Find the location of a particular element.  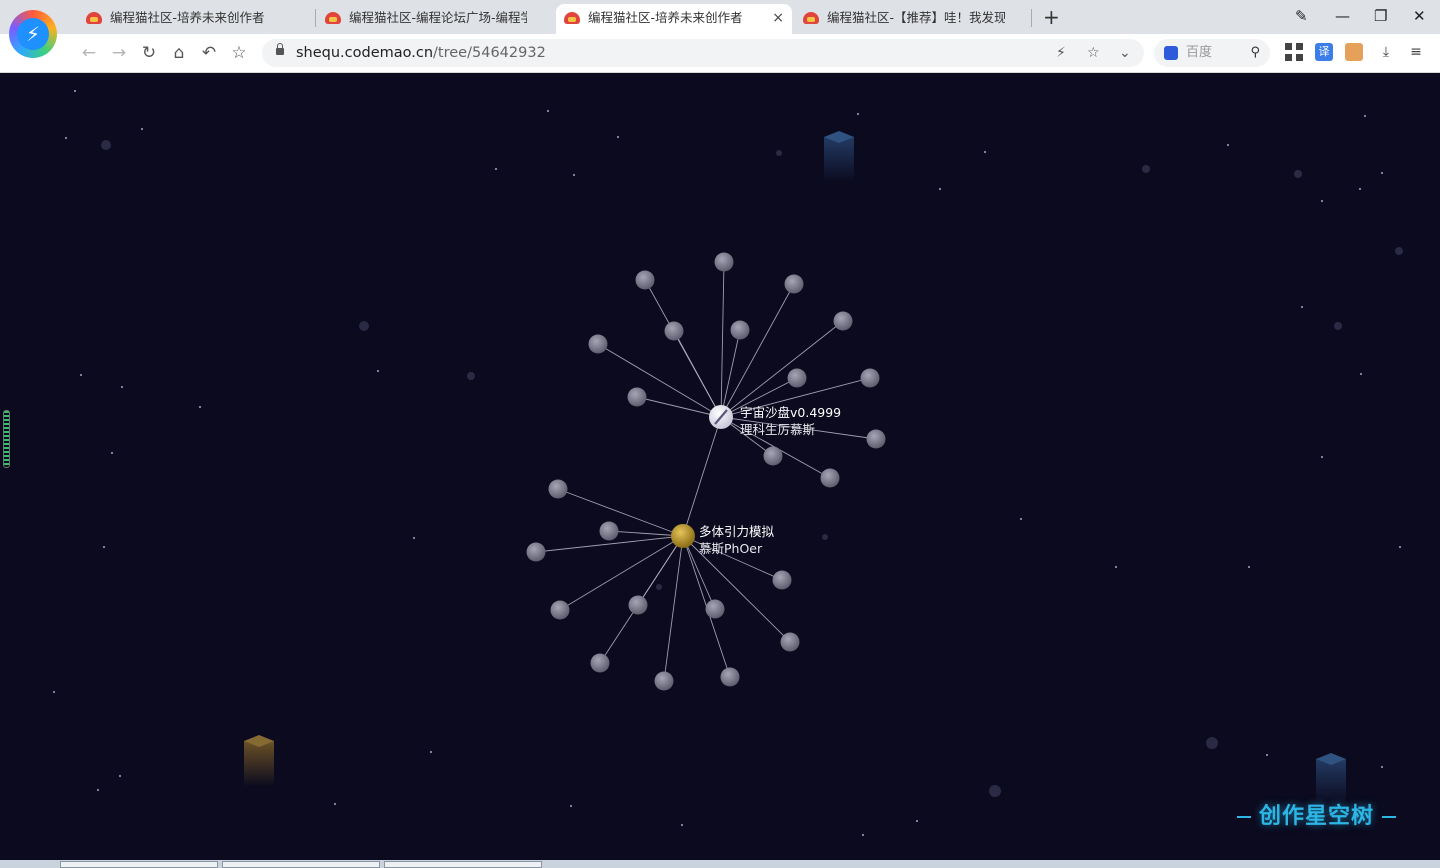

root-node-author: 理科生厉慕斯 is located at coordinates (778, 429).